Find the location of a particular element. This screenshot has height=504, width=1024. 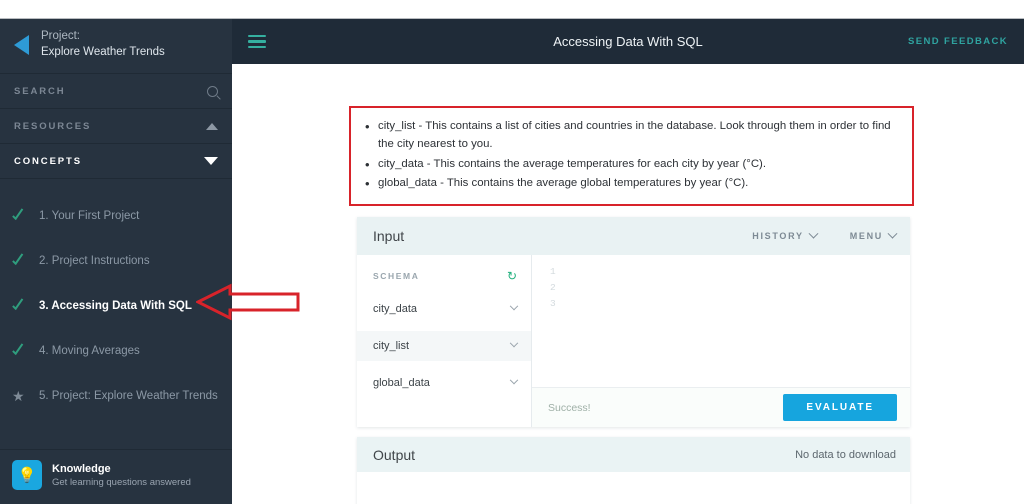

left-arrow-annotation is located at coordinates (248, 302).